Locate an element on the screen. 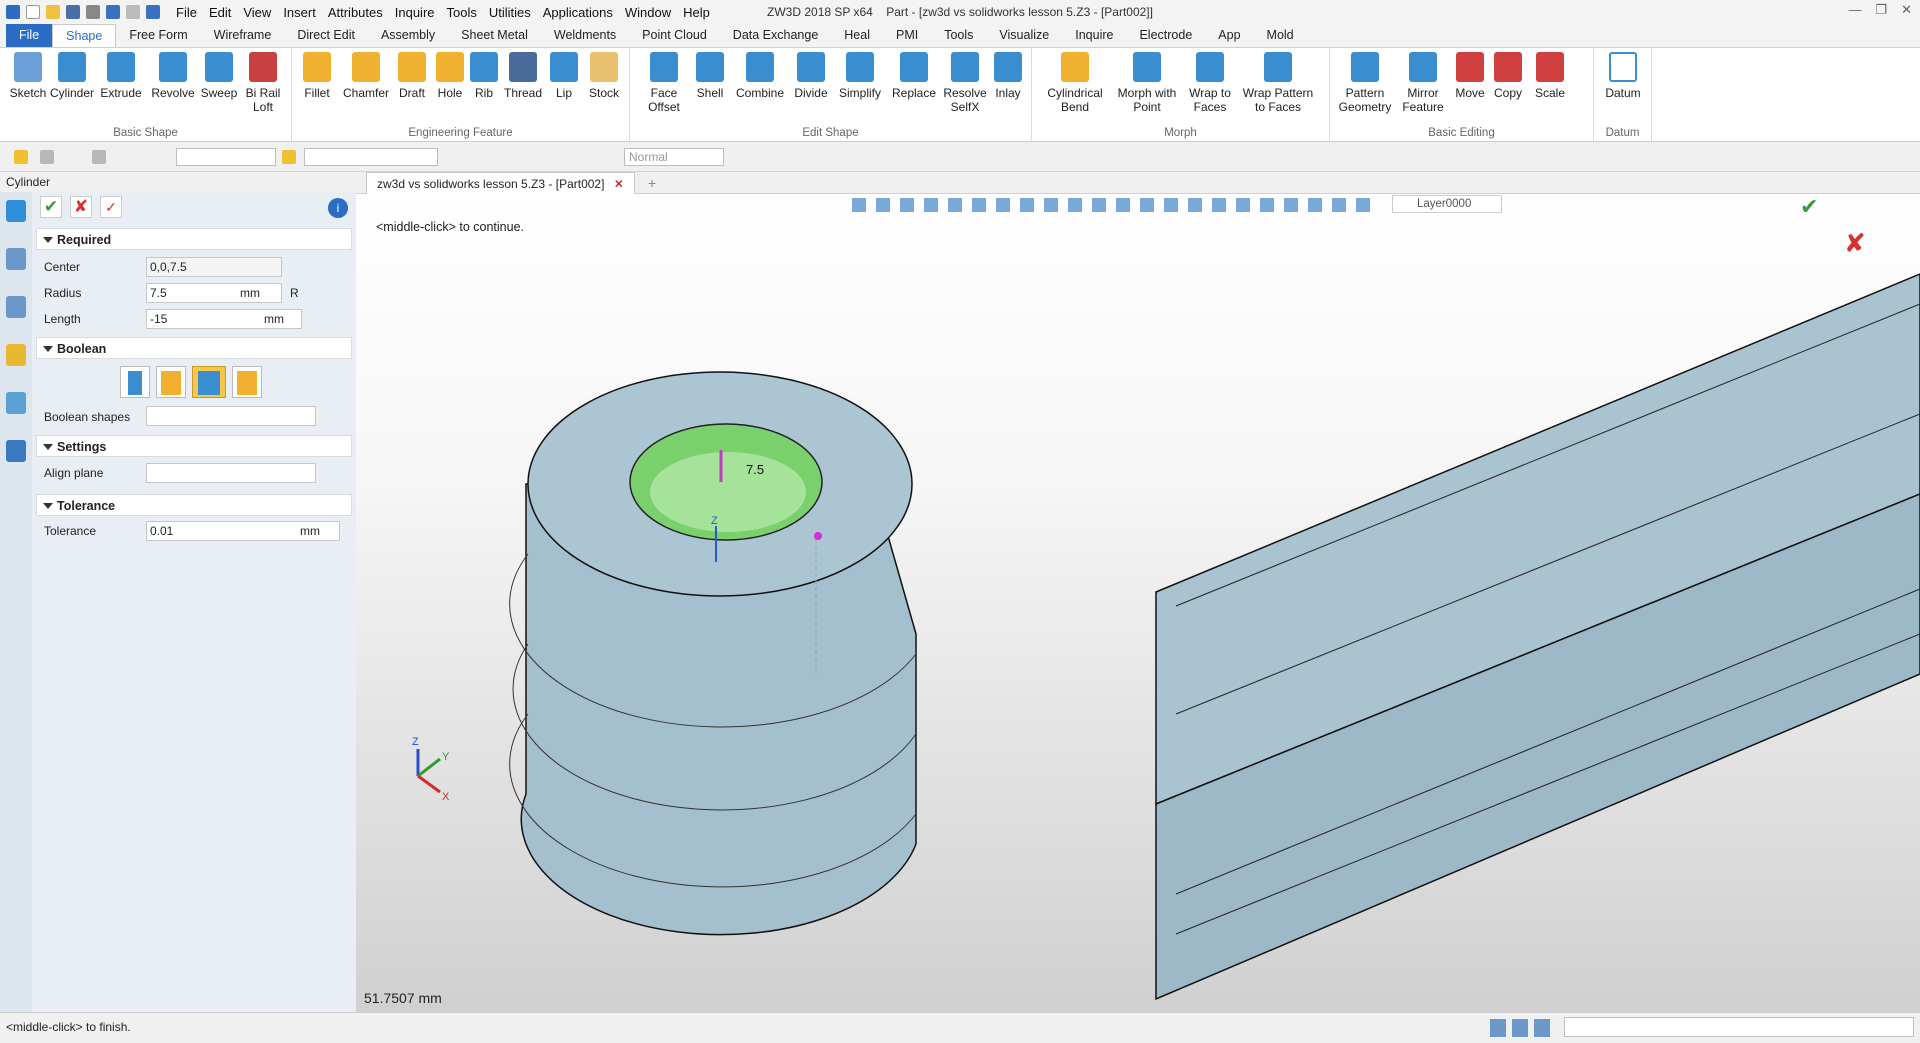  align-plane-field is located at coordinates (231, 473).